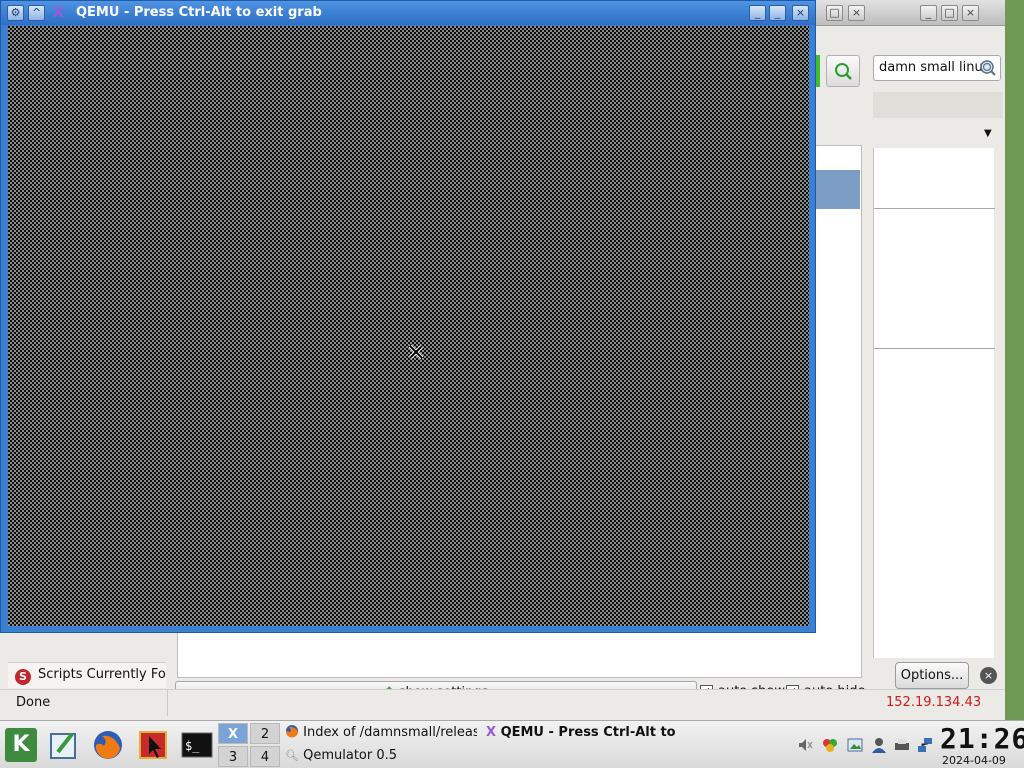 The width and height of the screenshot is (1024, 768). I want to click on noscript-notification: S Scripts Currently For, so click(87, 675).